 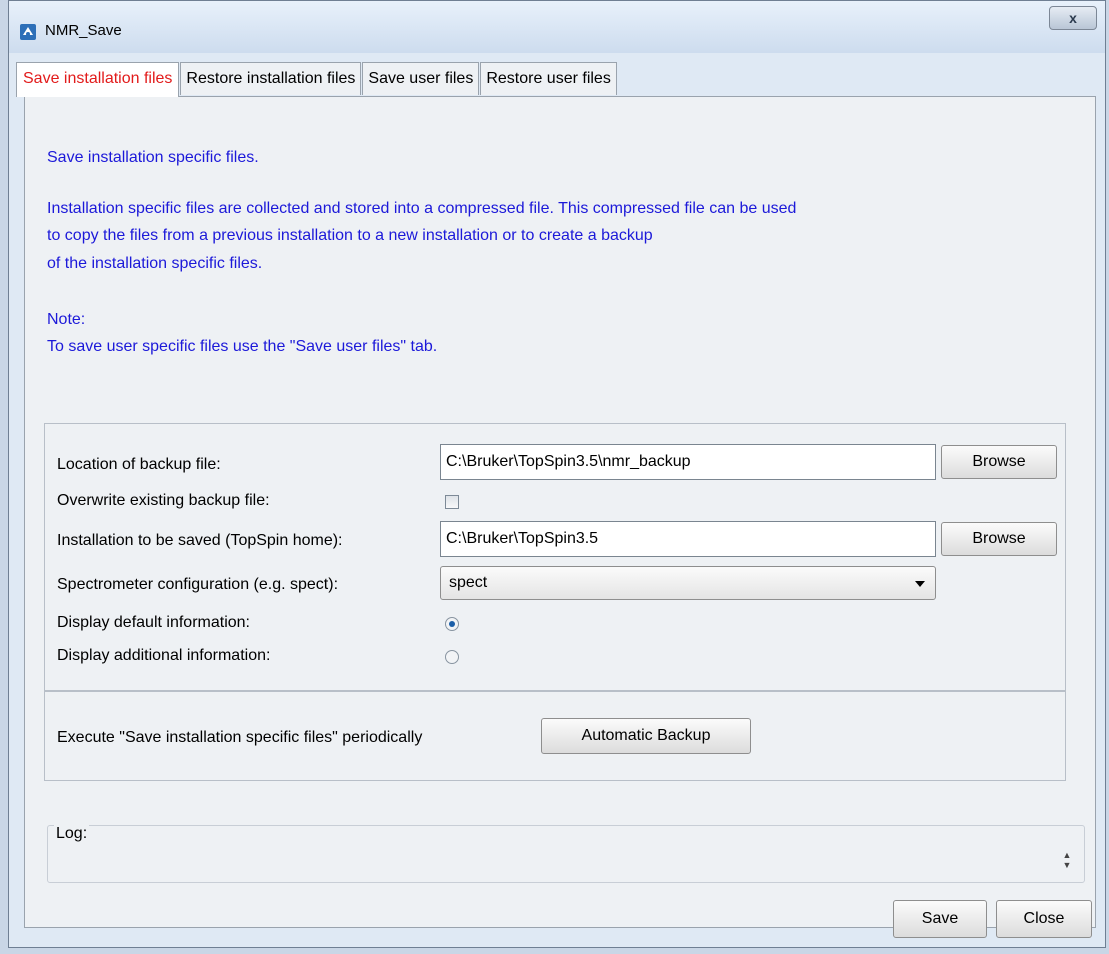 What do you see at coordinates (688, 539) in the screenshot?
I see `installation-input: C:\Bruker\TopSpin3.5` at bounding box center [688, 539].